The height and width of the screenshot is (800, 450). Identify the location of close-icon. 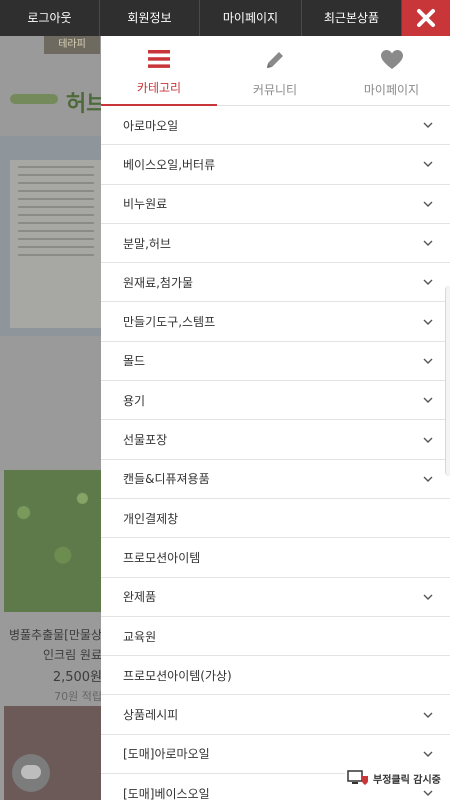
(426, 18).